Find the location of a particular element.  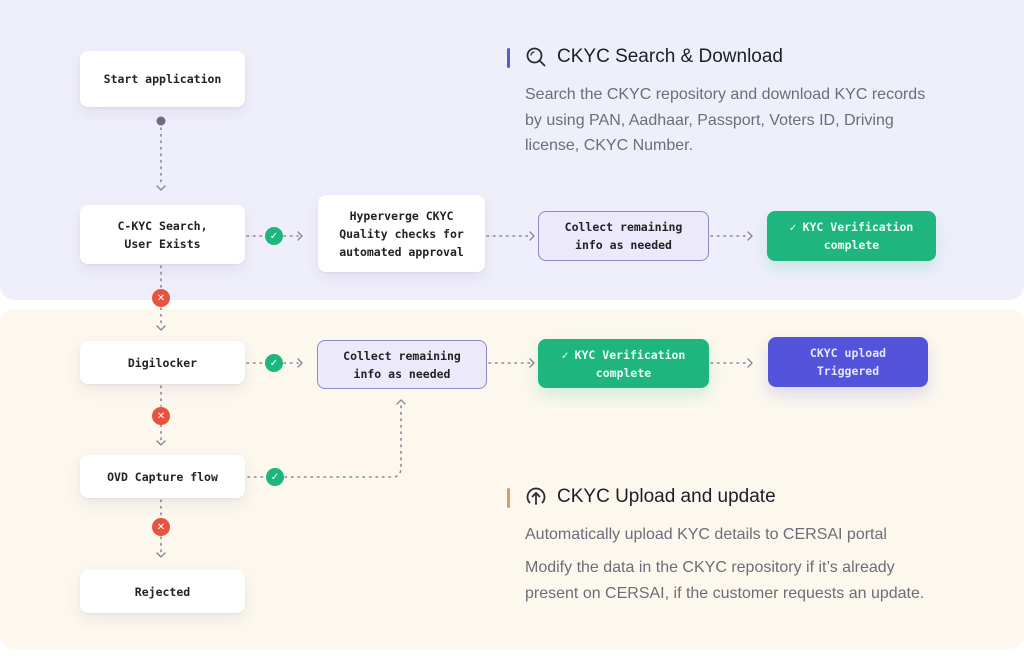

node-start-application: Start application is located at coordinates (162, 79).